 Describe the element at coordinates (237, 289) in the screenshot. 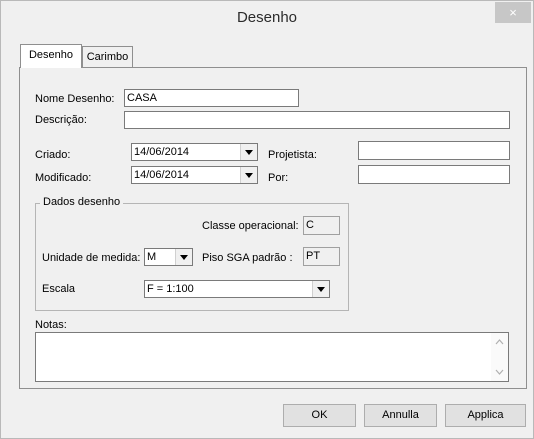

I see `escala-select: F = 1:100` at that location.